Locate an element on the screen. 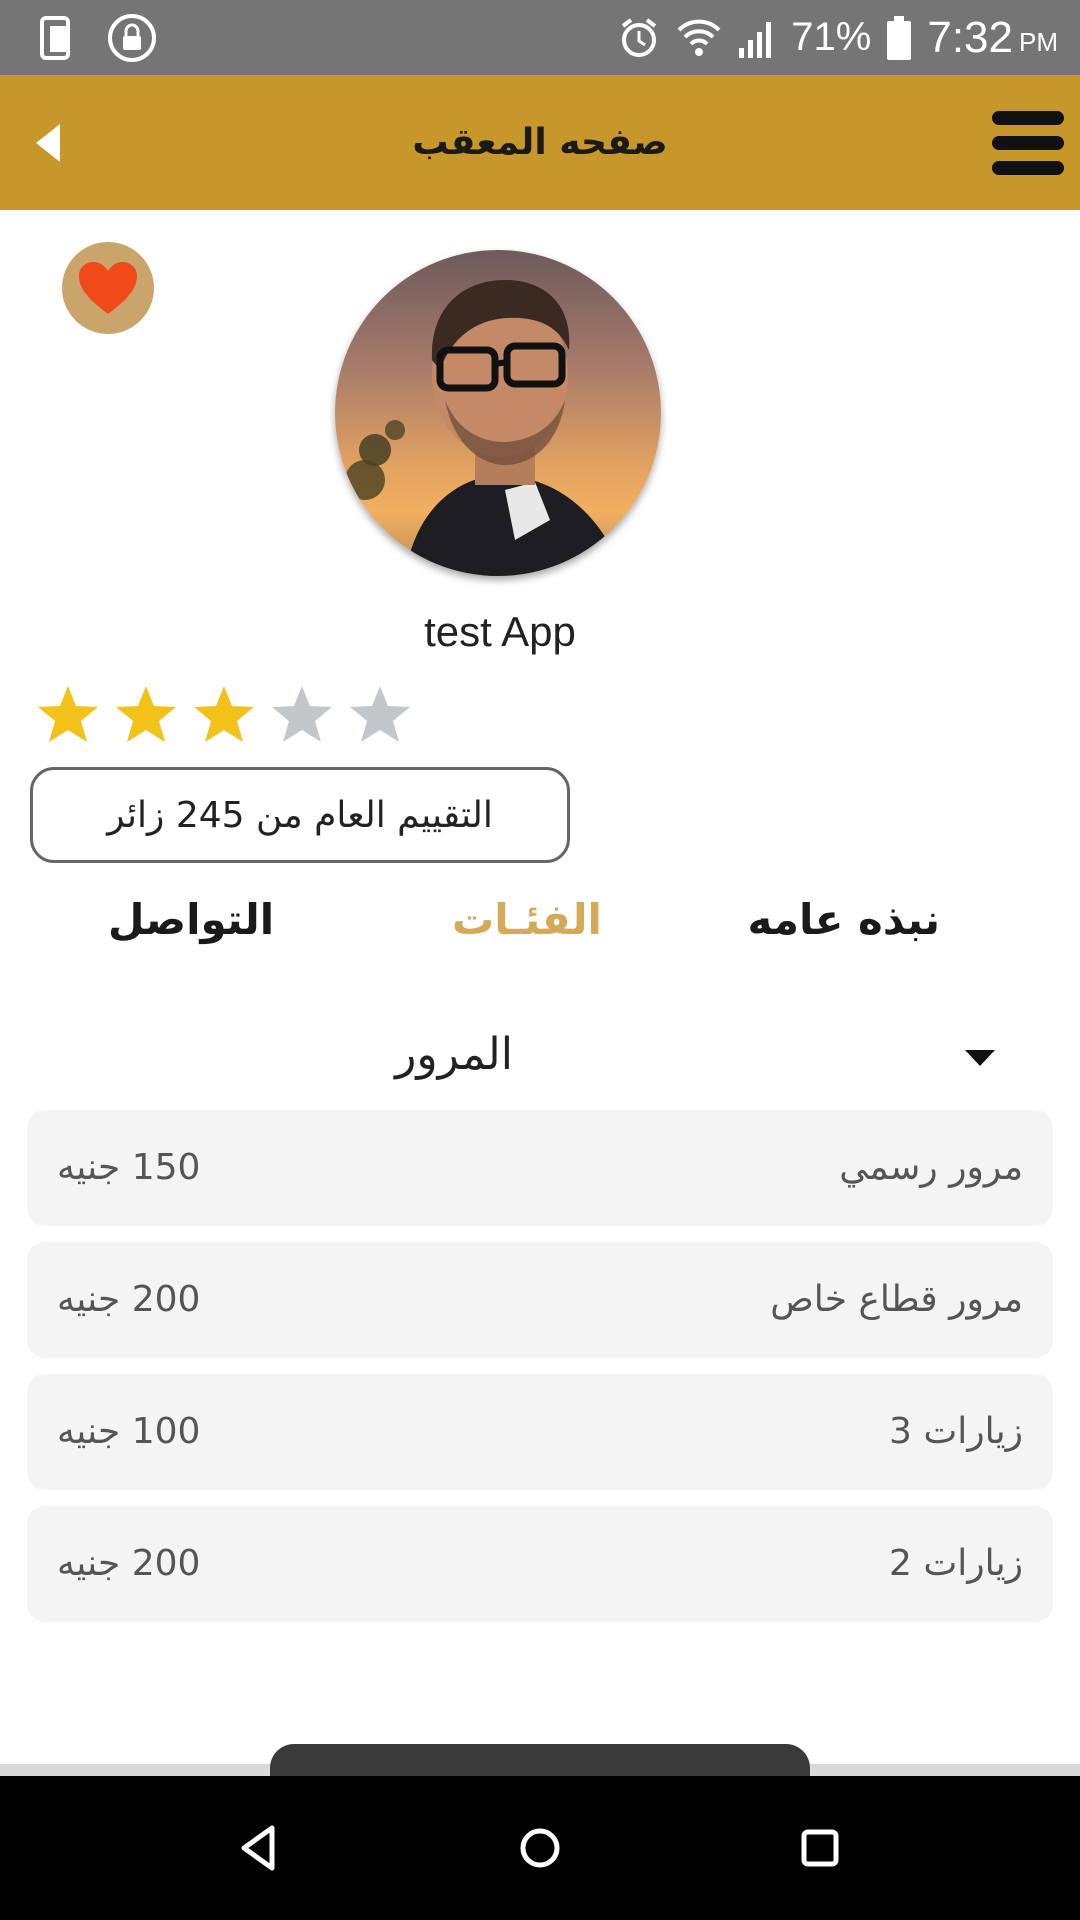 The width and height of the screenshot is (1080, 1920). wifi-icon is located at coordinates (699, 37).